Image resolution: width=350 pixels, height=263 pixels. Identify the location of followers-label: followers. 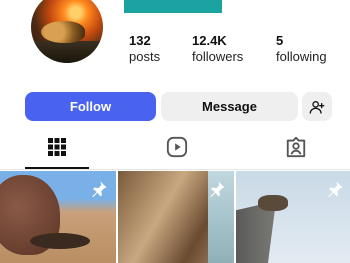
(218, 56).